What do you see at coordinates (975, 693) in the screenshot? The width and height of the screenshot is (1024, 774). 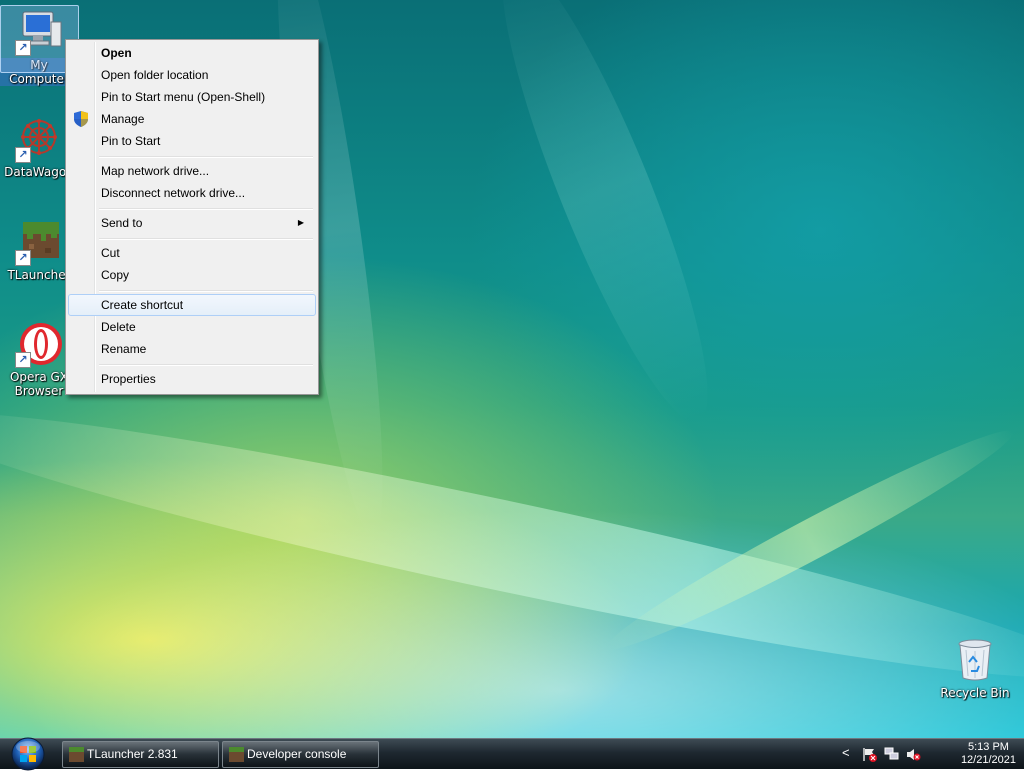 I see `icon-label: Recycle Bin` at bounding box center [975, 693].